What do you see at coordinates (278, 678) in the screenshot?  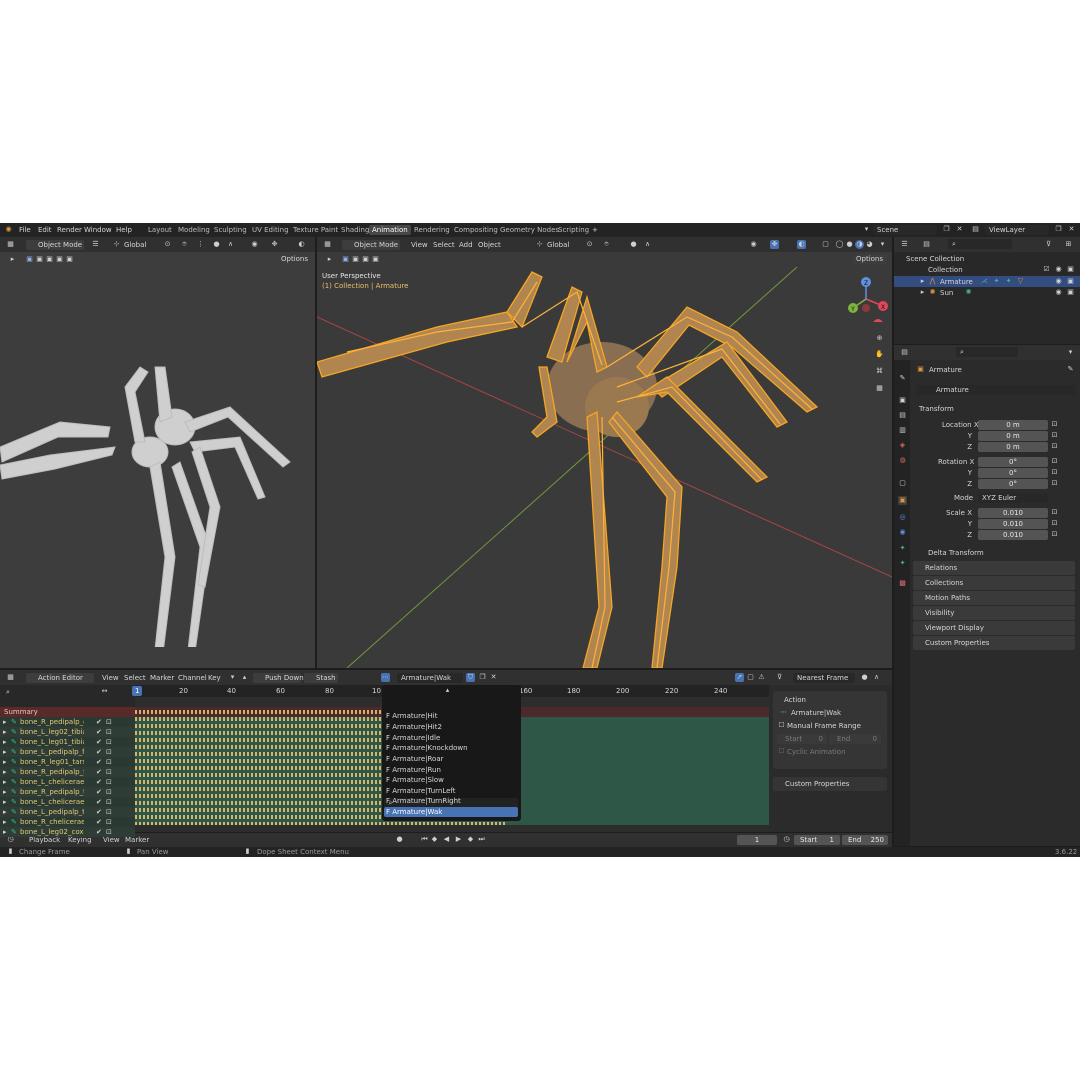 I see `push-down-button: Push Down` at bounding box center [278, 678].